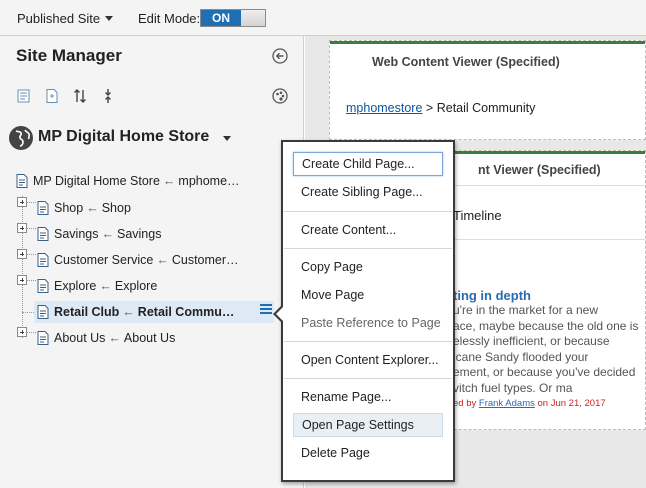 Image resolution: width=646 pixels, height=488 pixels. Describe the element at coordinates (76, 234) in the screenshot. I see `tree-item-label: Savings` at that location.